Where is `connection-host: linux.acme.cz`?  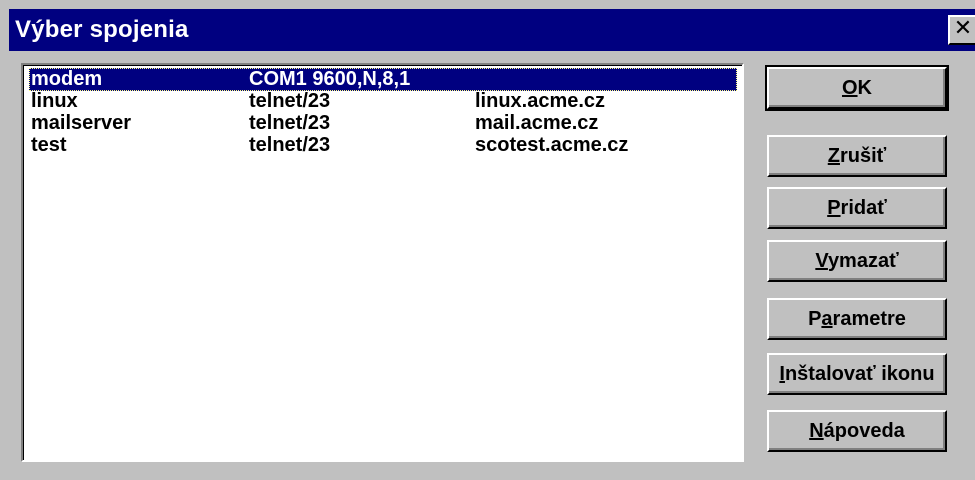 connection-host: linux.acme.cz is located at coordinates (540, 101).